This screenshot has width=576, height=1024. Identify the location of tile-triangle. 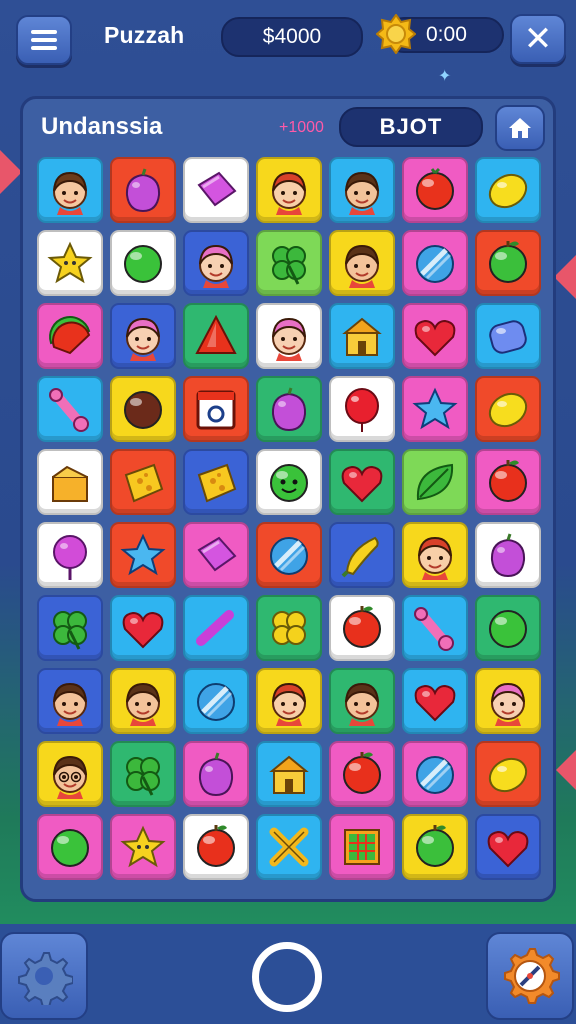
(216, 336).